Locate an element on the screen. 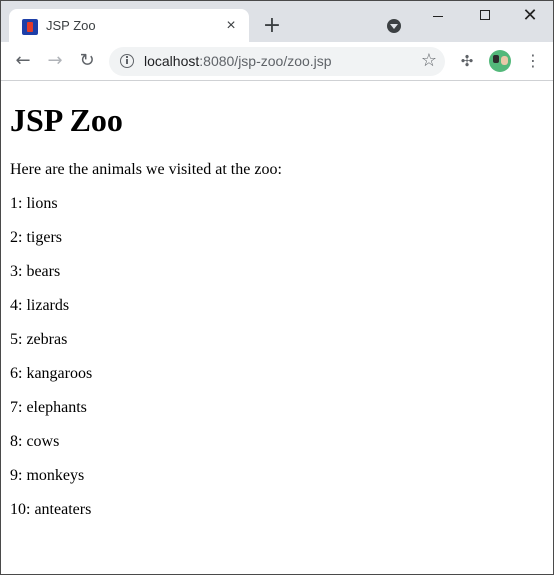 This screenshot has height=575, width=554. list-item: 7: elephants is located at coordinates (48, 407).